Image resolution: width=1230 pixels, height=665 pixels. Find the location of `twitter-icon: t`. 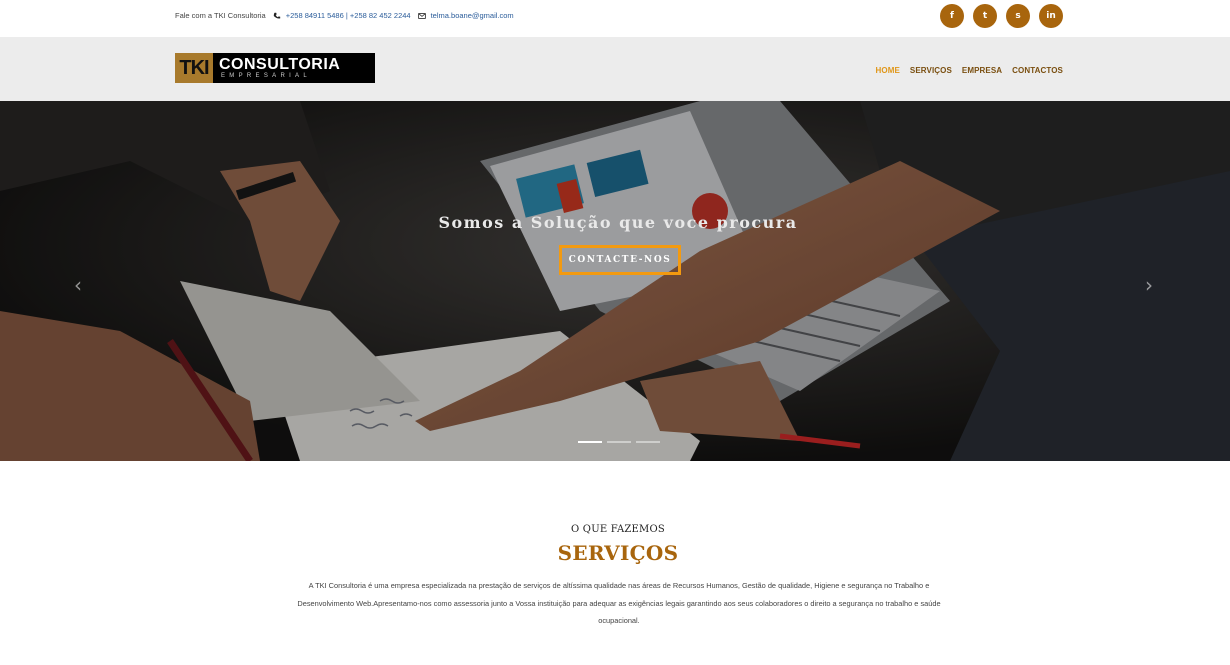

twitter-icon: t is located at coordinates (985, 16).